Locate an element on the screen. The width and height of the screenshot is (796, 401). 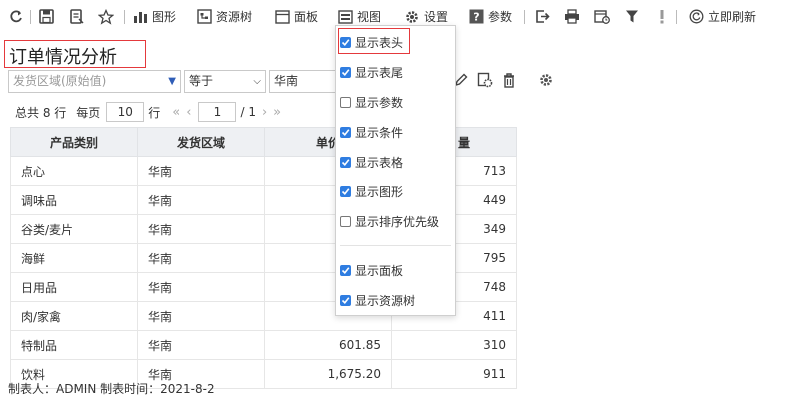
next-page-icon: › is located at coordinates (264, 112).